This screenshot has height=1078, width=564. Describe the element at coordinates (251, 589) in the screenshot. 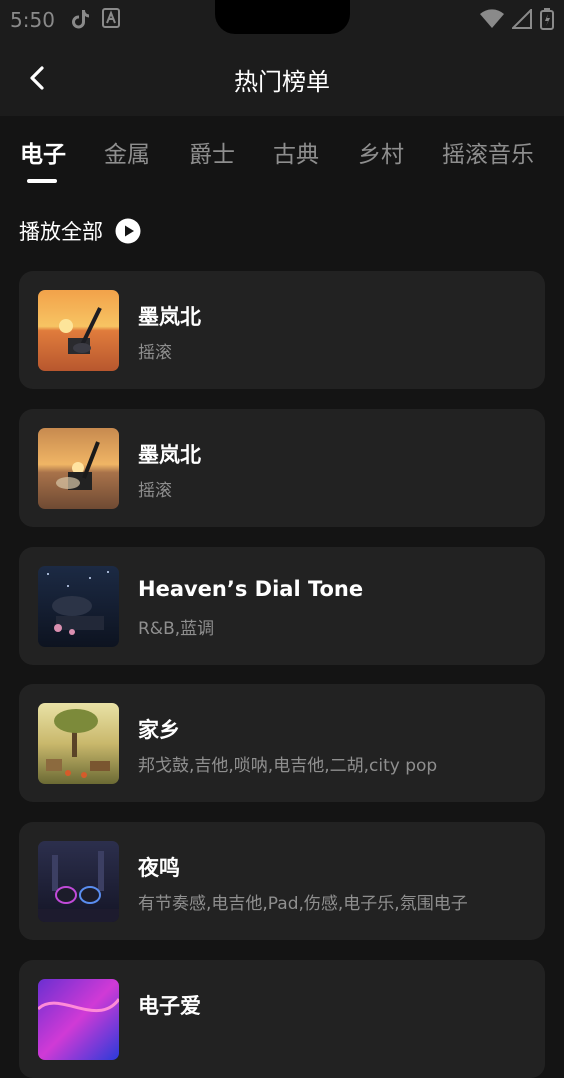

I see `song-title: Heaven’s Dial Tone` at that location.